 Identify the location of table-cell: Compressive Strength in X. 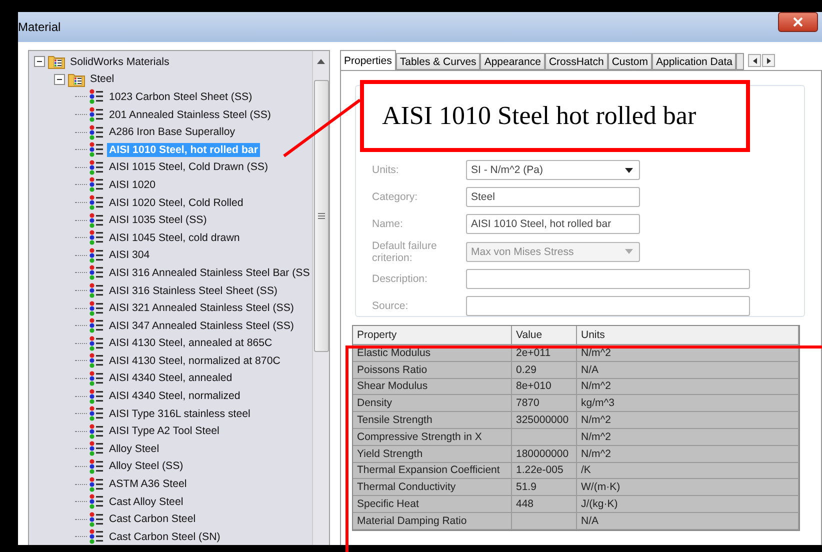
(432, 436).